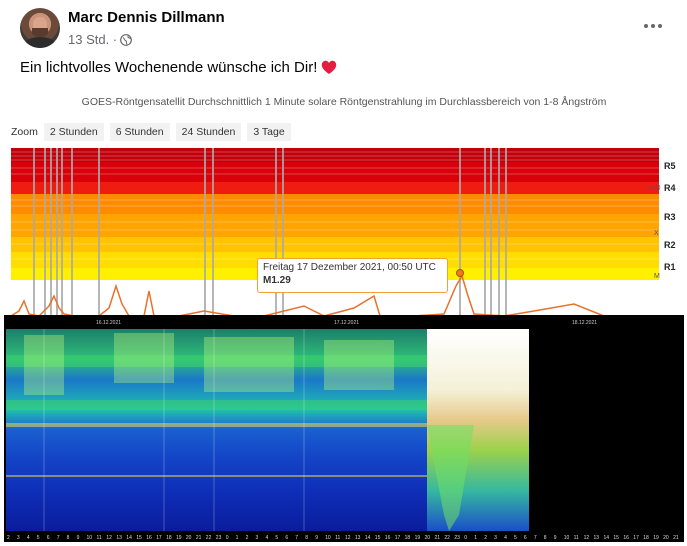 Image resolution: width=687 pixels, height=546 pixels. Describe the element at coordinates (208, 132) in the screenshot. I see `zoom-24h-button: 24 Stunden` at that location.